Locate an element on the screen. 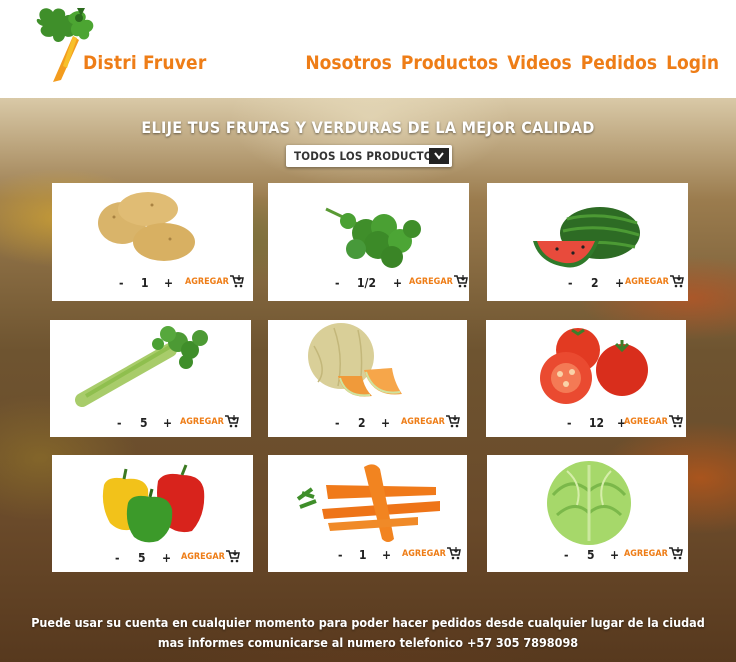 This screenshot has height=662, width=736. cilantro-image is located at coordinates (373, 237).